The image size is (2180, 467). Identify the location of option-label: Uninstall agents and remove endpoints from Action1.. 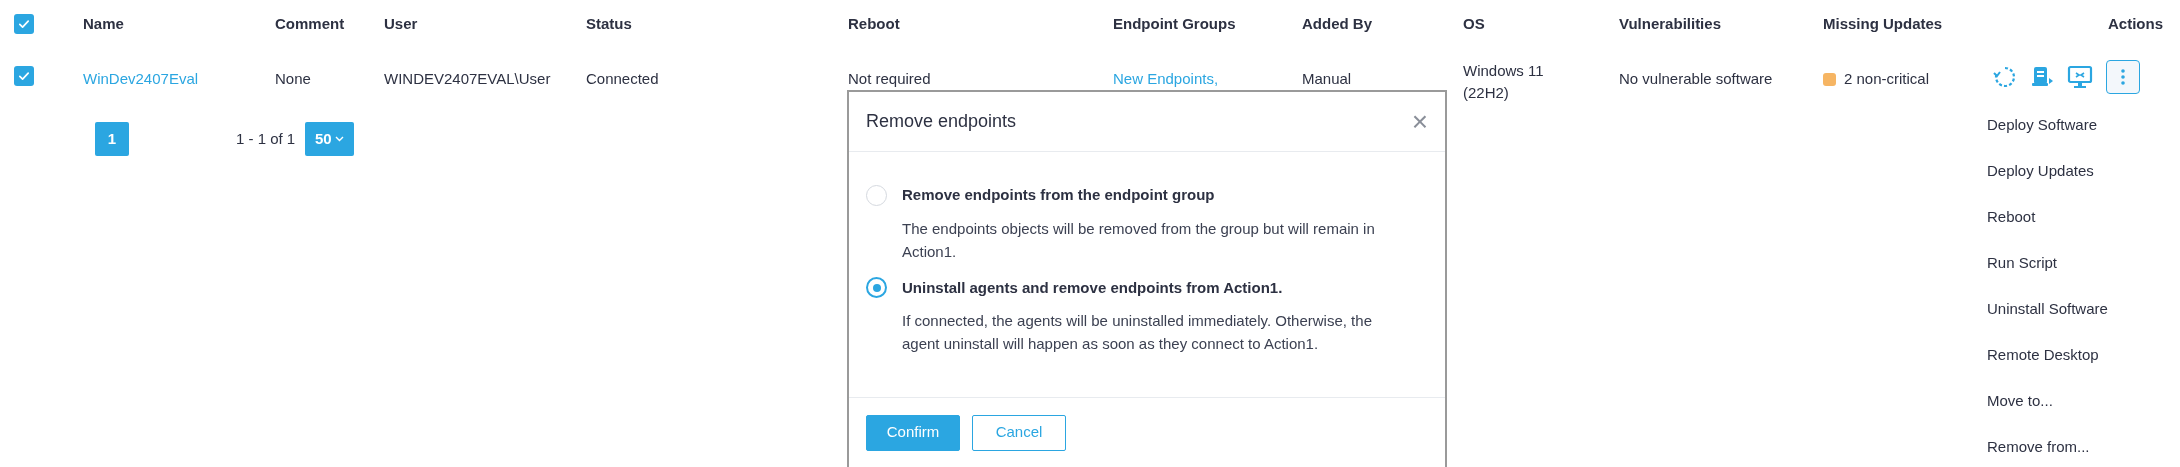
(1092, 287).